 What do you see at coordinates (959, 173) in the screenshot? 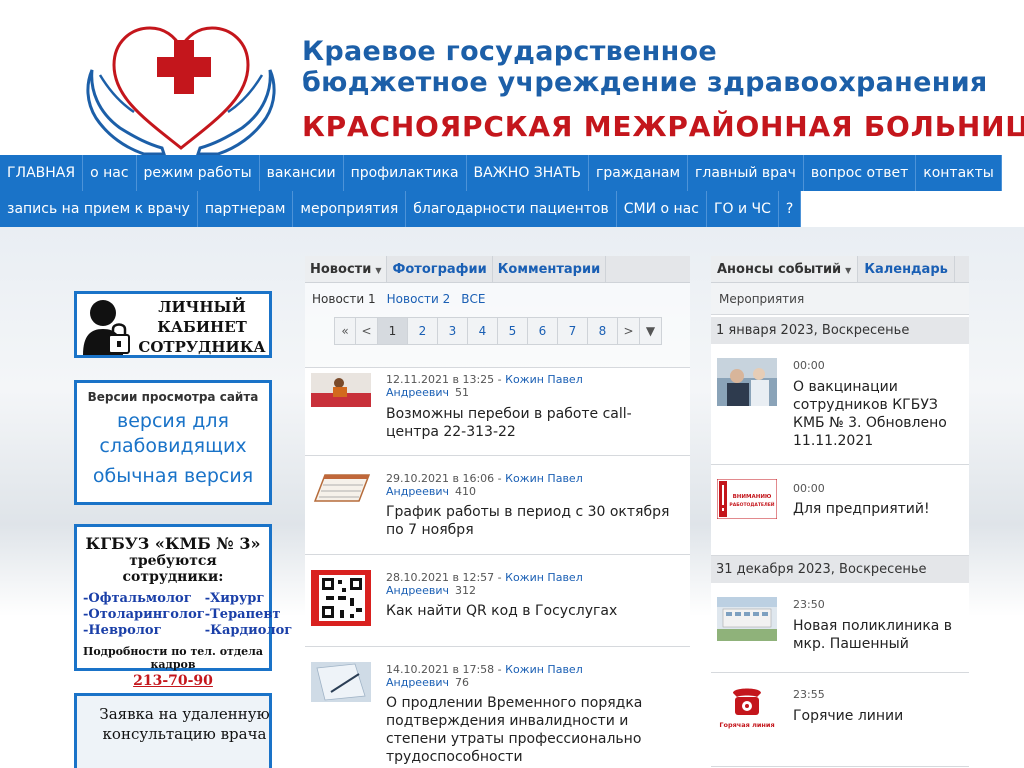
I see `nav-item-contacts: контакты` at bounding box center [959, 173].